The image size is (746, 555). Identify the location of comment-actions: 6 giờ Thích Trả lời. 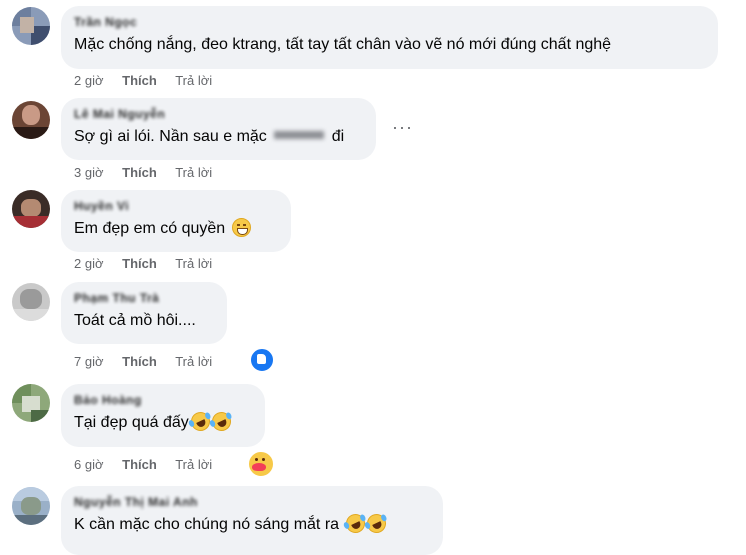
(150, 465).